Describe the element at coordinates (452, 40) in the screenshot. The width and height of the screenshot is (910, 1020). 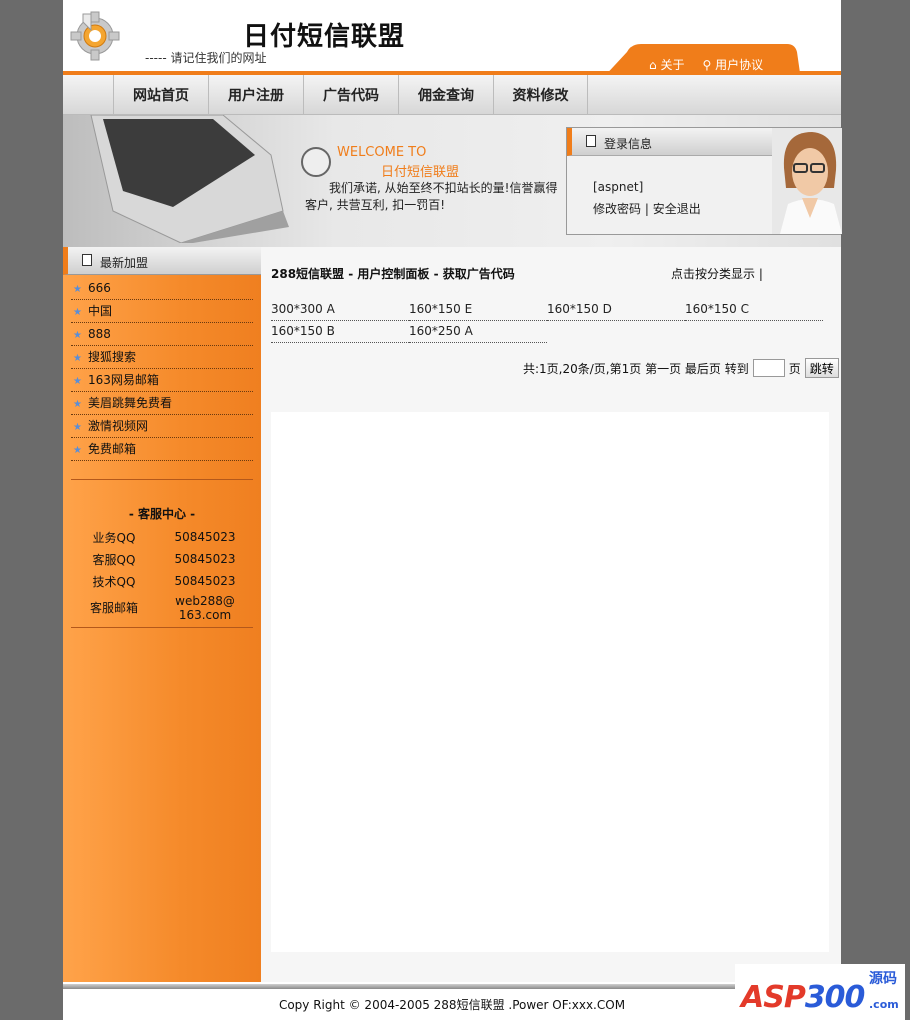
I see `site-header: 日付短信联盟 ----- 请记住我们的网址 ⌂ 关于 ⚲ 用户协议` at that location.